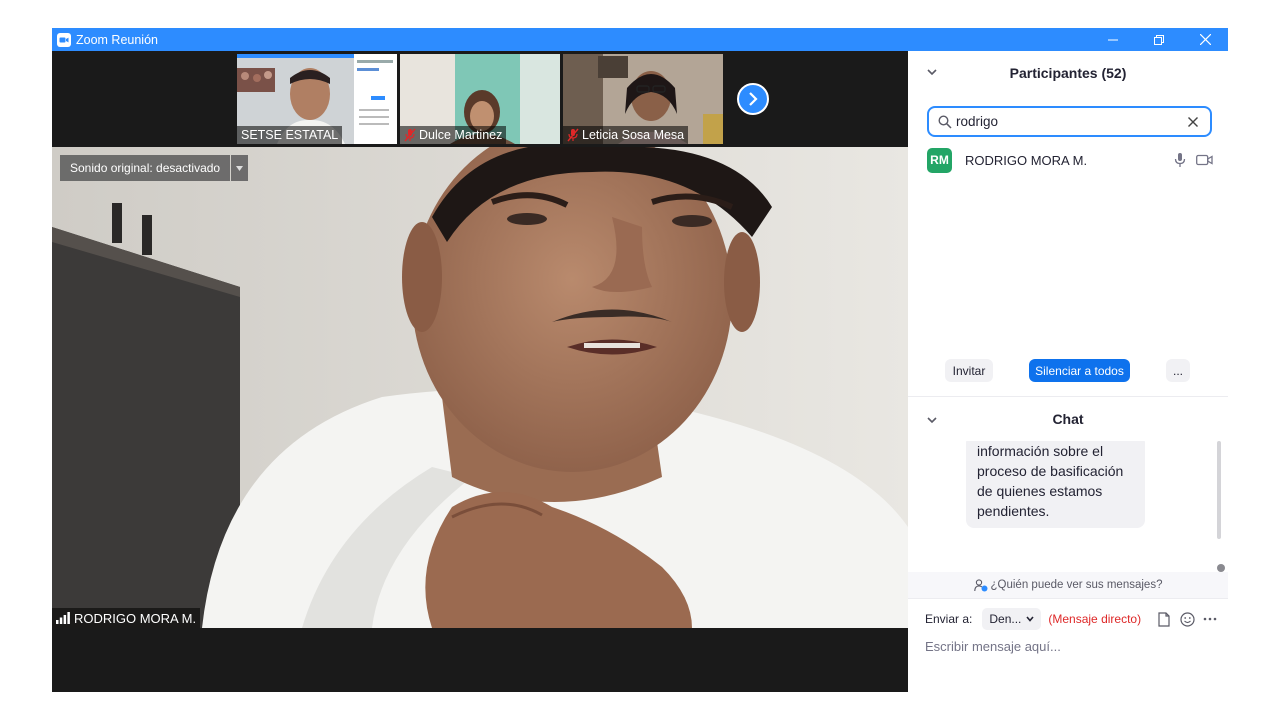  I want to click on invite-button: Invitar, so click(969, 370).